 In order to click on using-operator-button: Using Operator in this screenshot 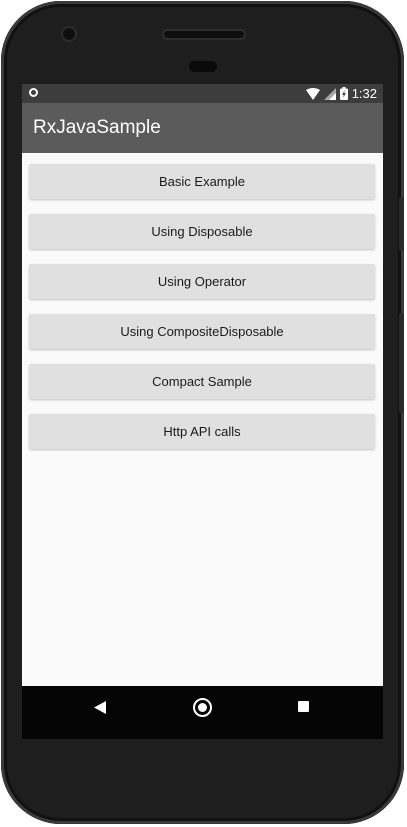, I will do `click(202, 281)`.